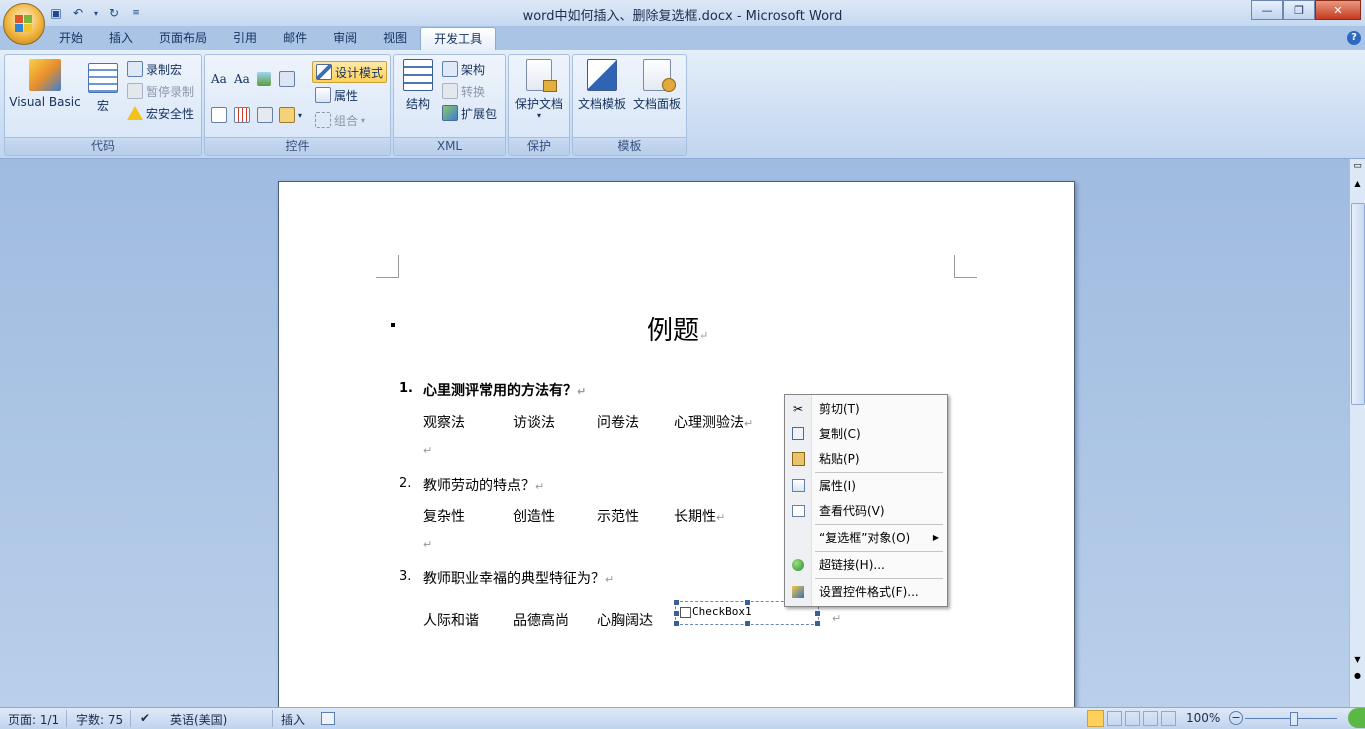 The height and width of the screenshot is (729, 1365). I want to click on record-macro-button: 录制宏, so click(154, 69).